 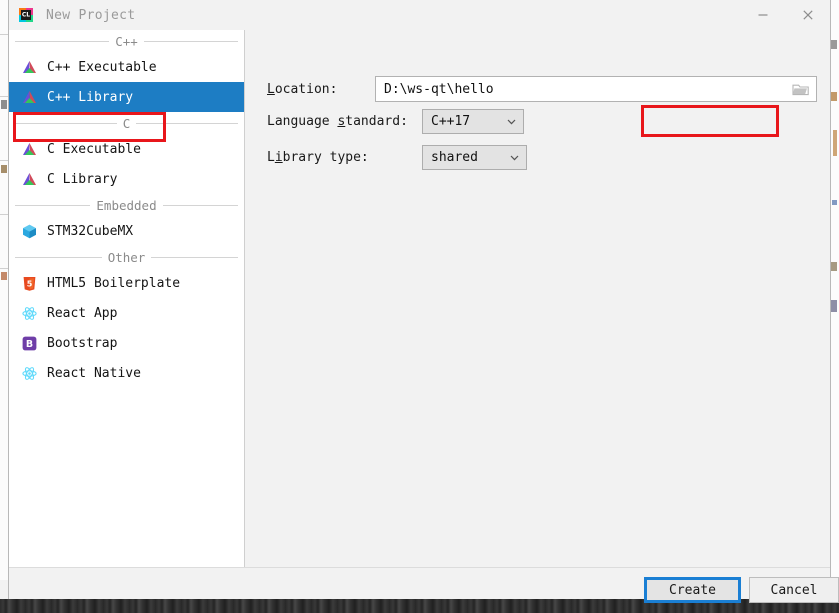 I want to click on list-item-label: React App, so click(x=82, y=313).